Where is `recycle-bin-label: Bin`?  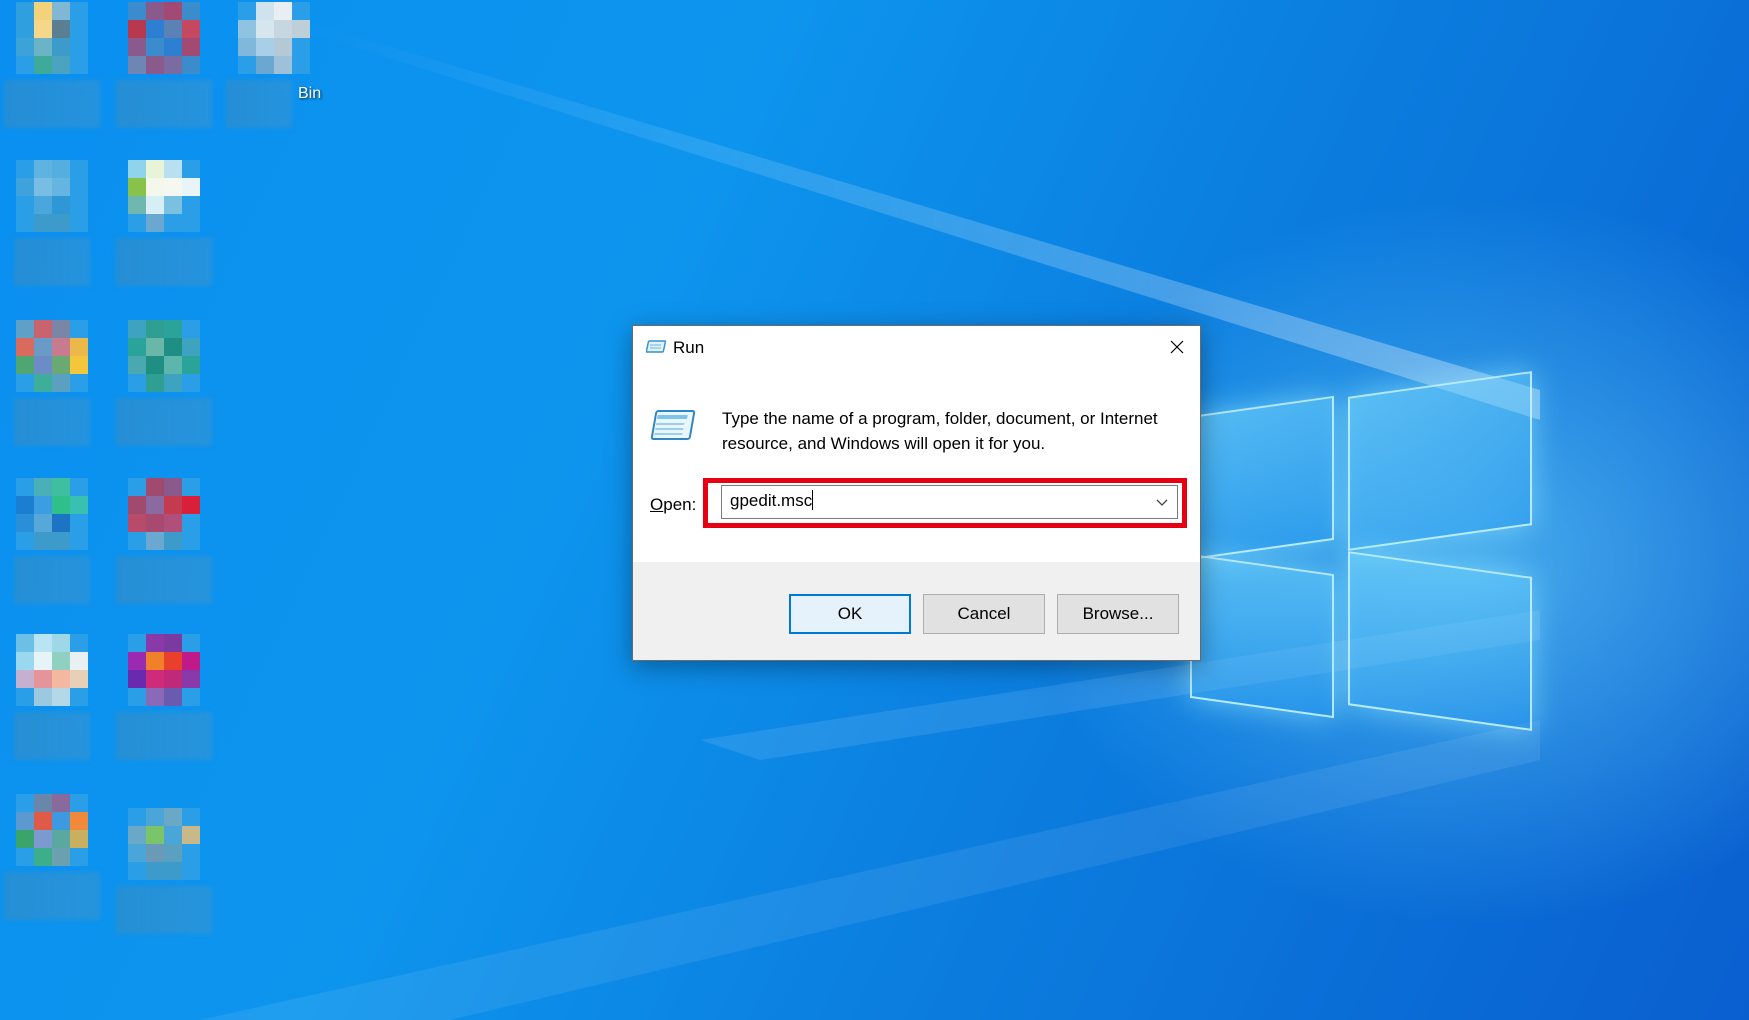
recycle-bin-label: Bin is located at coordinates (310, 93).